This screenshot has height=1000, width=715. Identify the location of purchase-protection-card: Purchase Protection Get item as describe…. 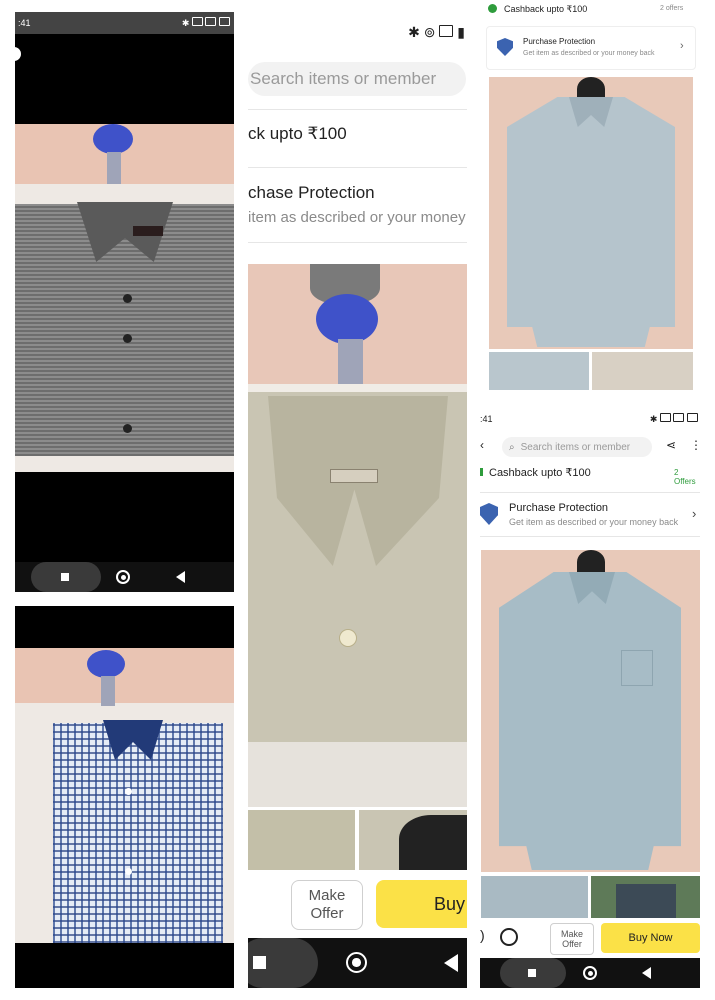
(591, 48).